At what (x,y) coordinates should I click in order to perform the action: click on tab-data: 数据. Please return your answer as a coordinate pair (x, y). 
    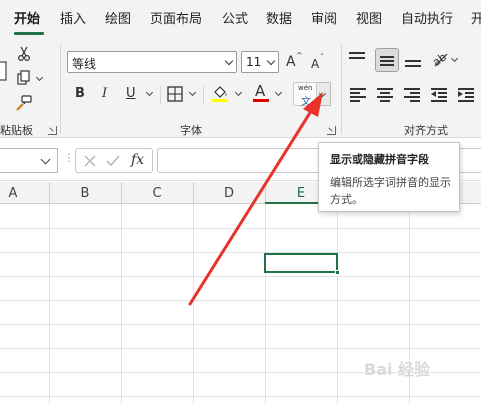
    Looking at the image, I should click on (279, 20).